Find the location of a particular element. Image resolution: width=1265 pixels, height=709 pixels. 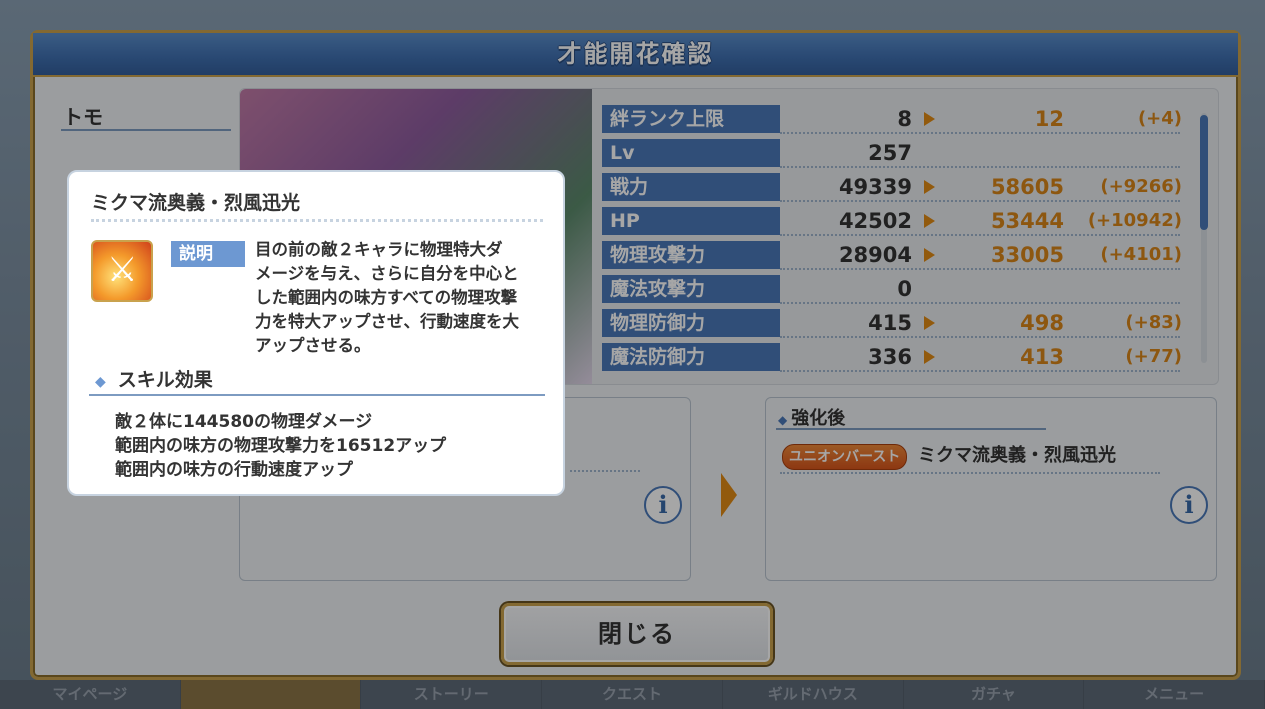

description-tag: 説明 is located at coordinates (208, 254).